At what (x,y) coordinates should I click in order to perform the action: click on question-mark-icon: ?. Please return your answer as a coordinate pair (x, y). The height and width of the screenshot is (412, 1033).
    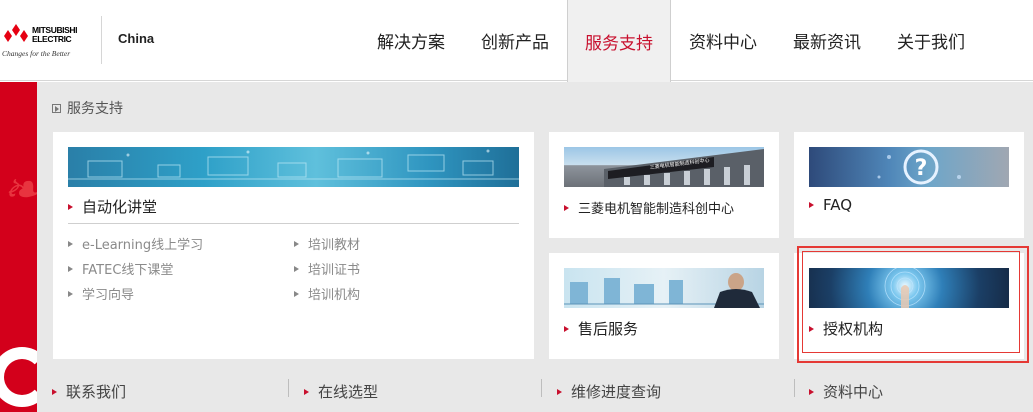
    Looking at the image, I should click on (919, 167).